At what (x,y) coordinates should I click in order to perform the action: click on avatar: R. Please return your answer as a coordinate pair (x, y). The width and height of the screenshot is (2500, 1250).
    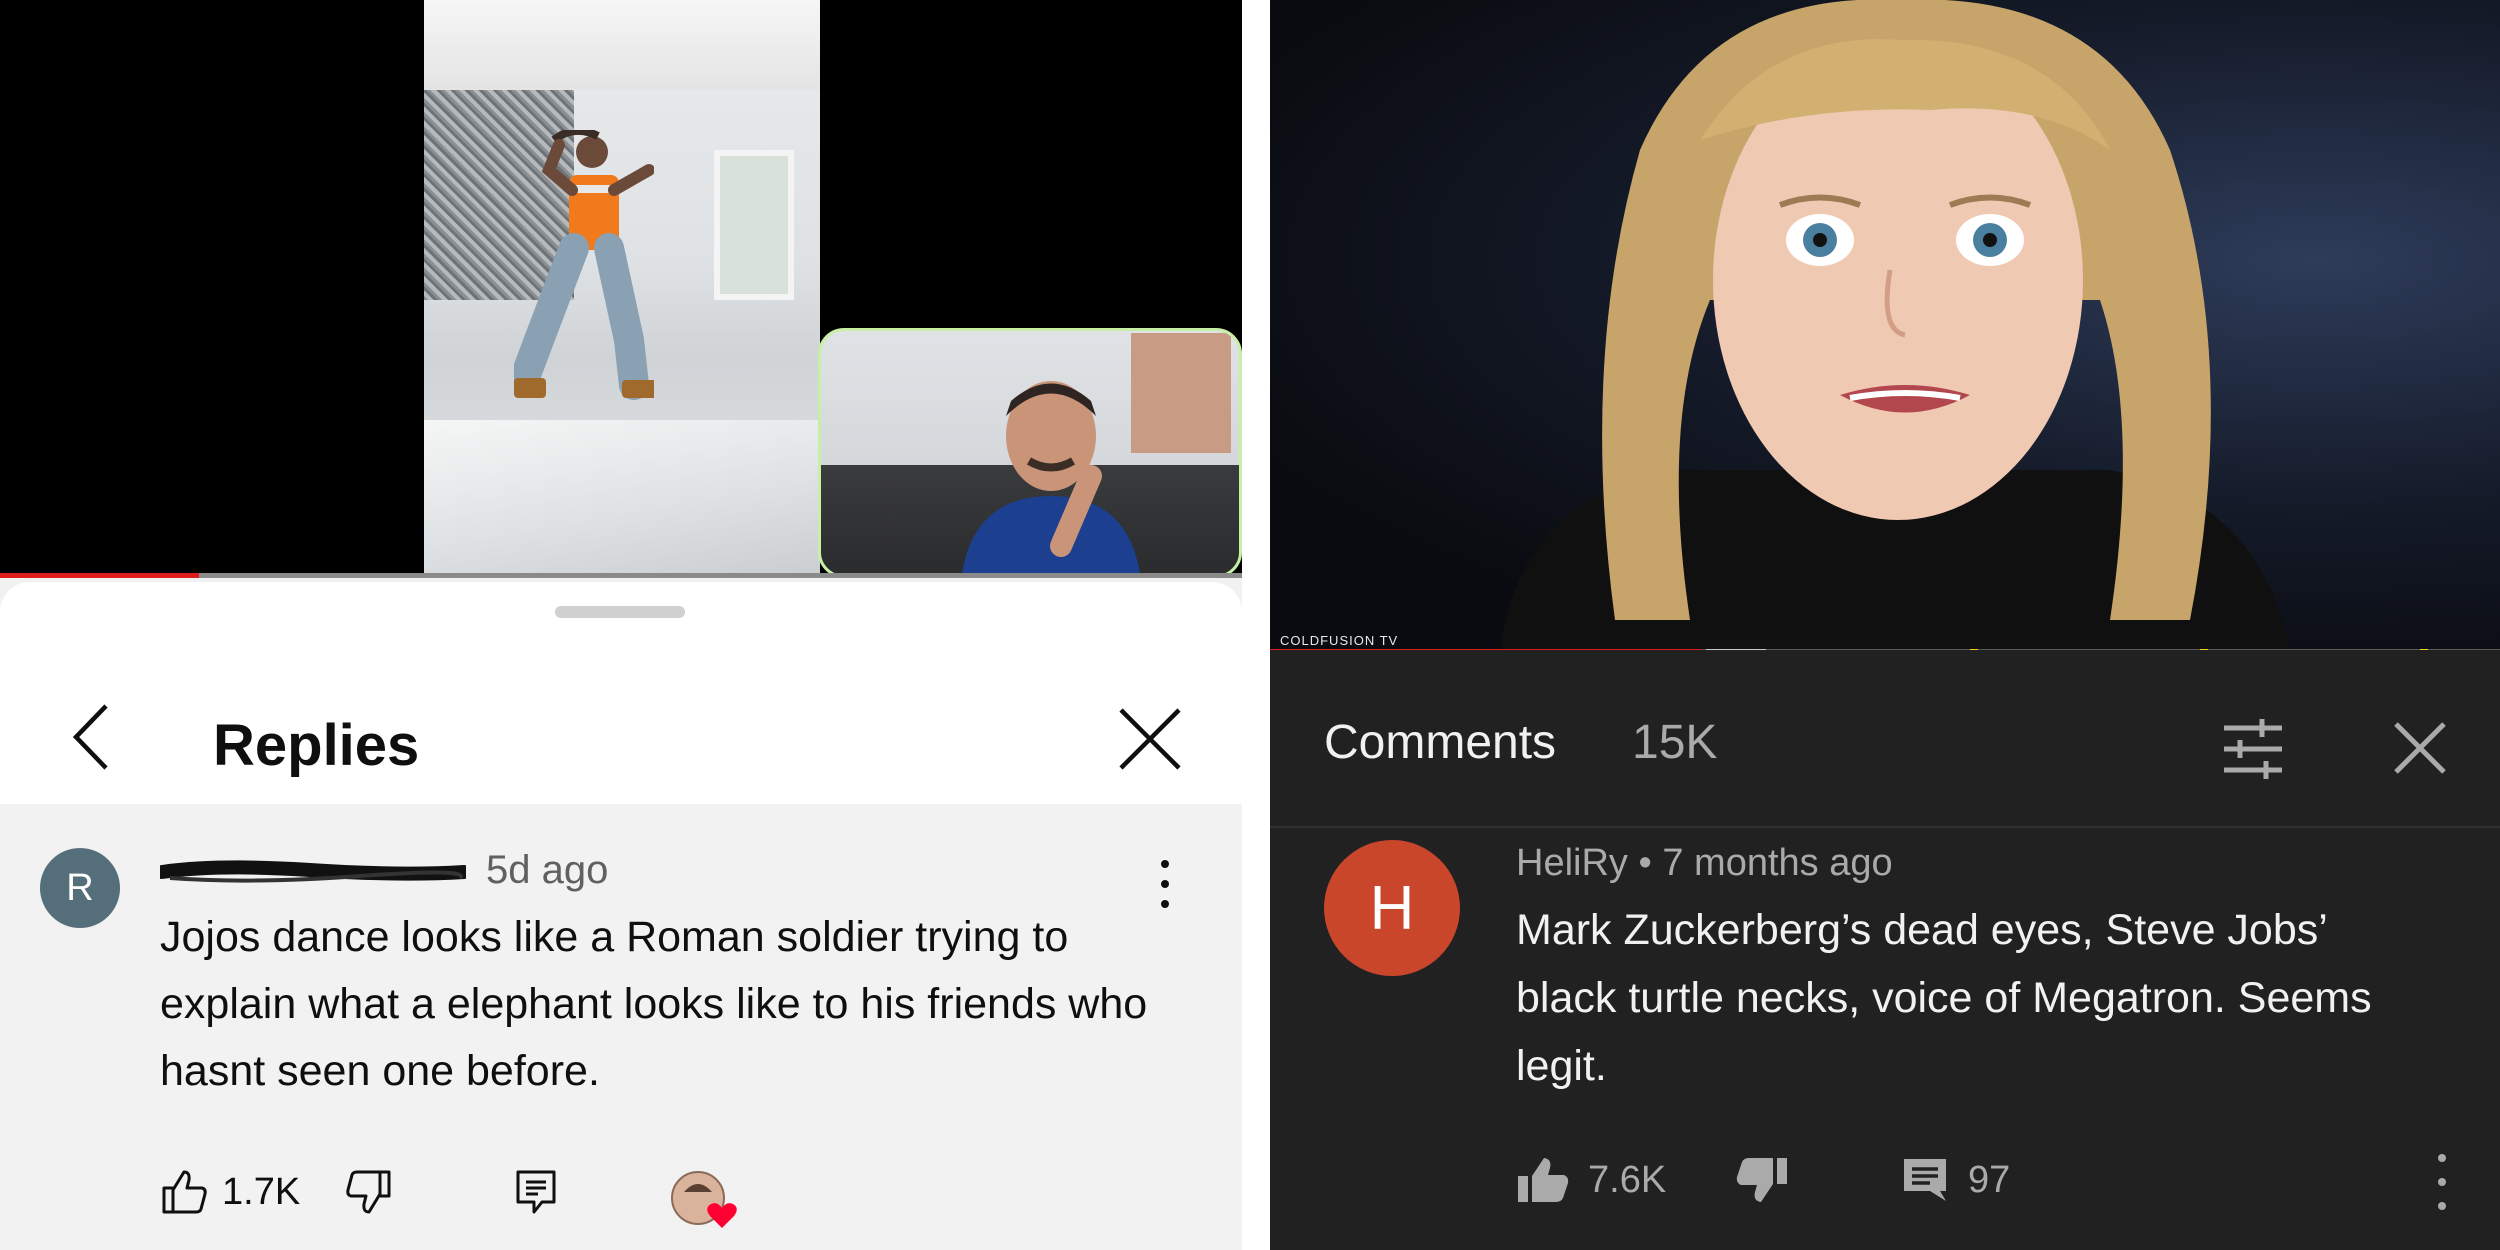
    Looking at the image, I should click on (80, 888).